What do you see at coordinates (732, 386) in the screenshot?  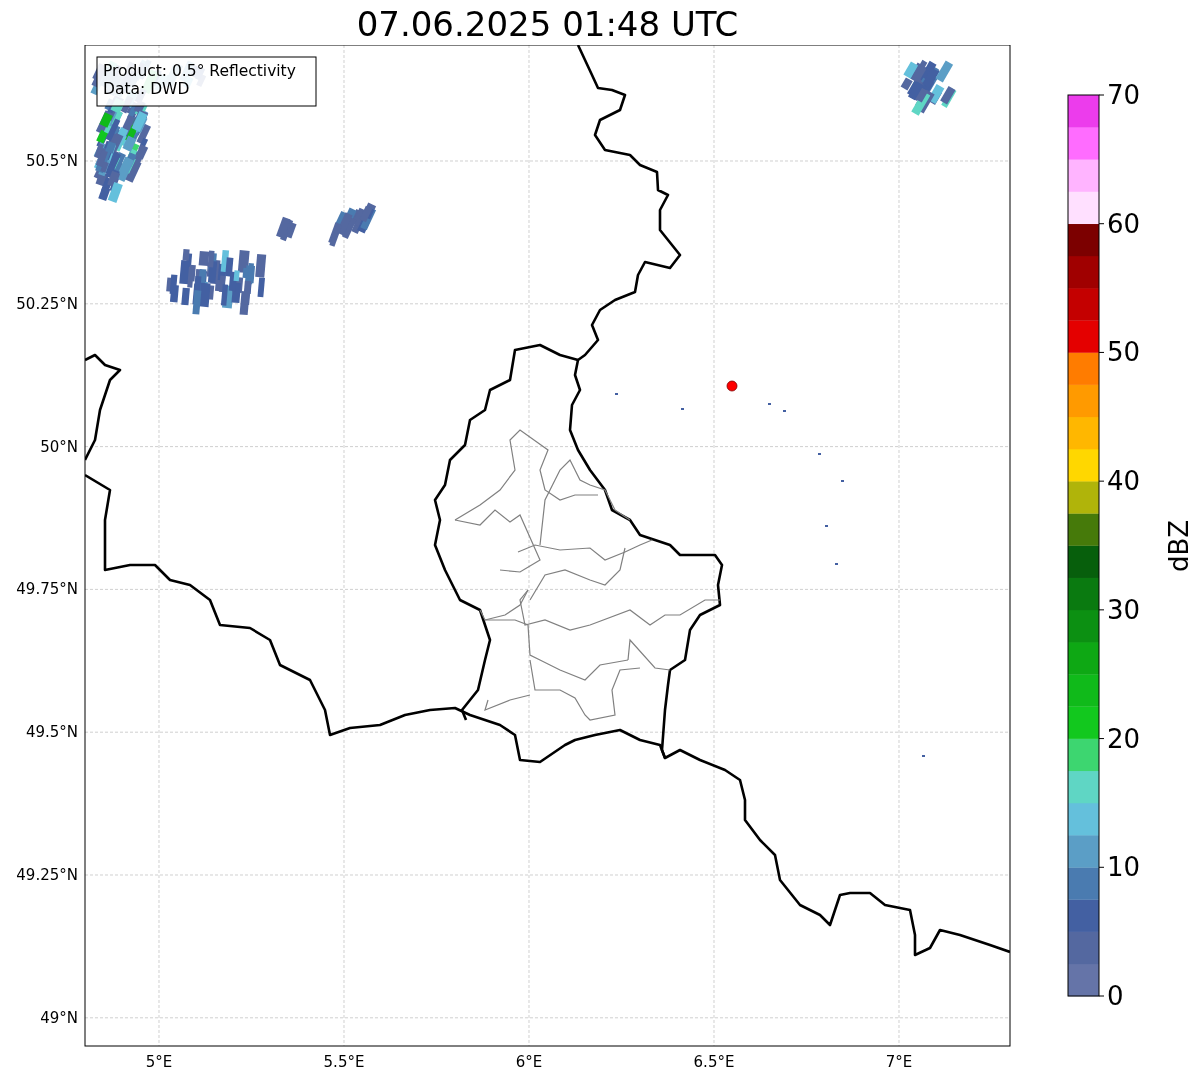 I see `radar-site-marker` at bounding box center [732, 386].